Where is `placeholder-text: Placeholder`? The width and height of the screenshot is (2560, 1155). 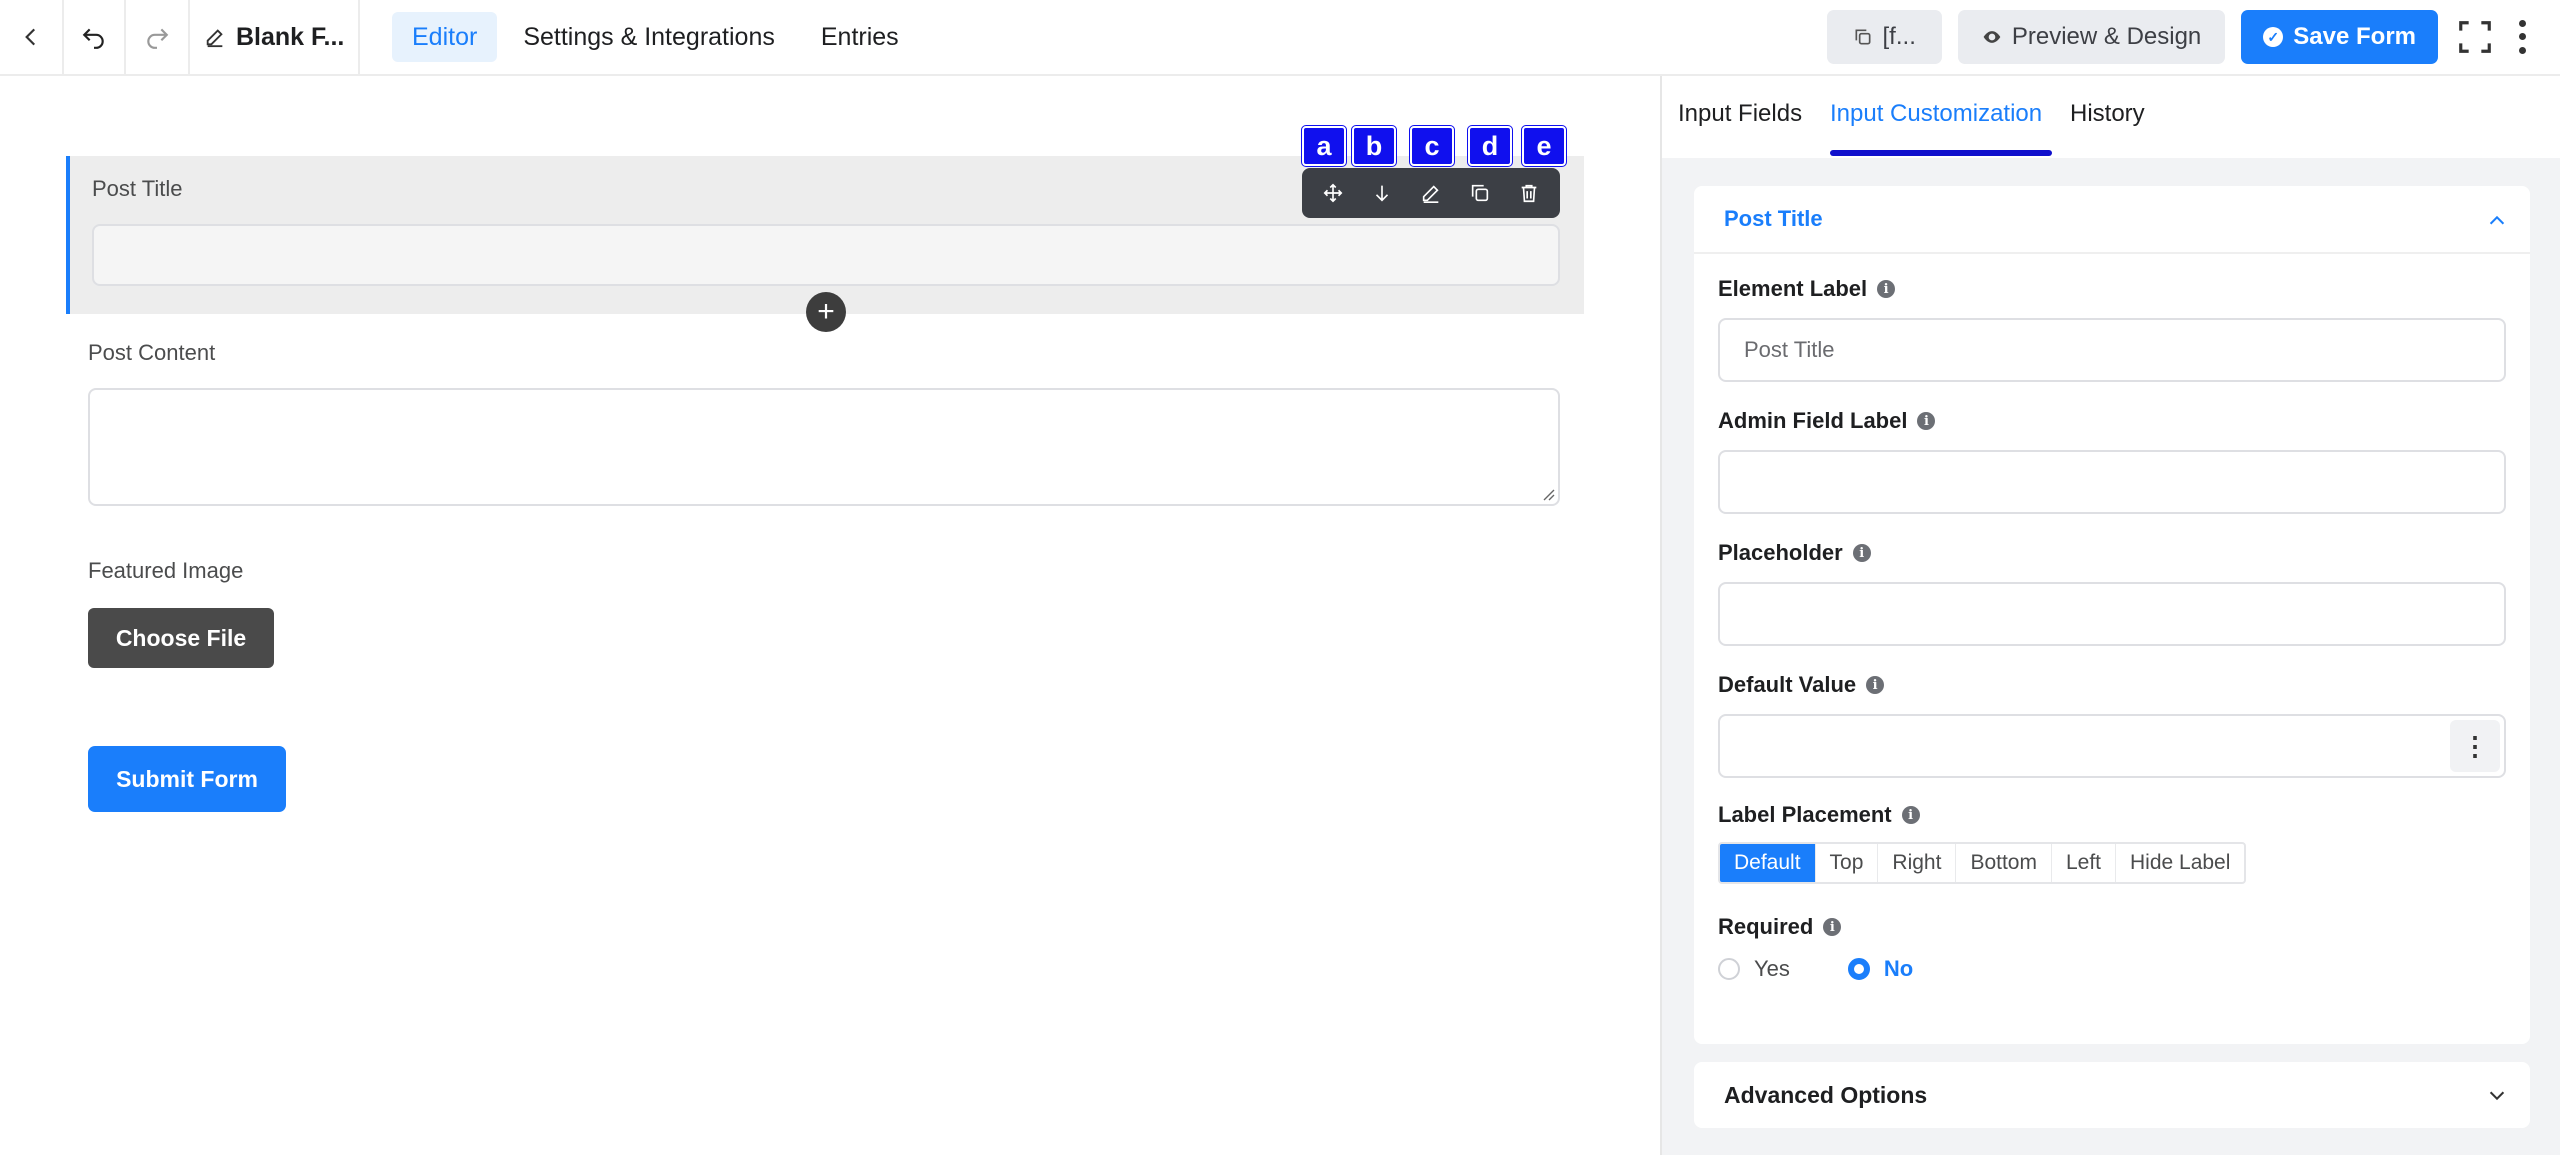
placeholder-text: Placeholder is located at coordinates (1780, 552).